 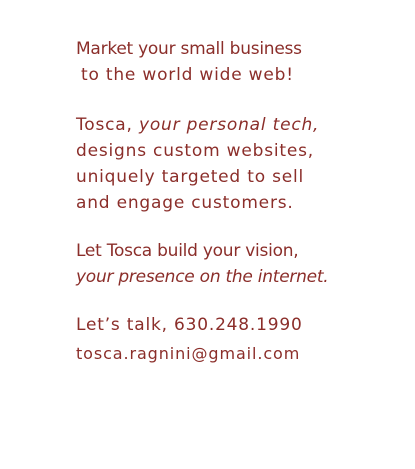 I want to click on intro-line-3: uniquely targeted to sell, so click(x=190, y=177).